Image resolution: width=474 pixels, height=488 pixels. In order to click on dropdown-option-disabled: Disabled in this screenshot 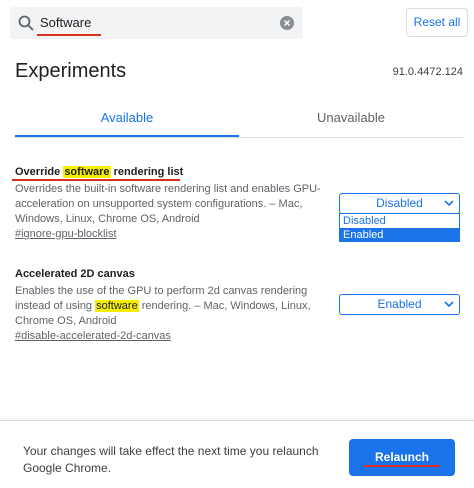, I will do `click(399, 221)`.